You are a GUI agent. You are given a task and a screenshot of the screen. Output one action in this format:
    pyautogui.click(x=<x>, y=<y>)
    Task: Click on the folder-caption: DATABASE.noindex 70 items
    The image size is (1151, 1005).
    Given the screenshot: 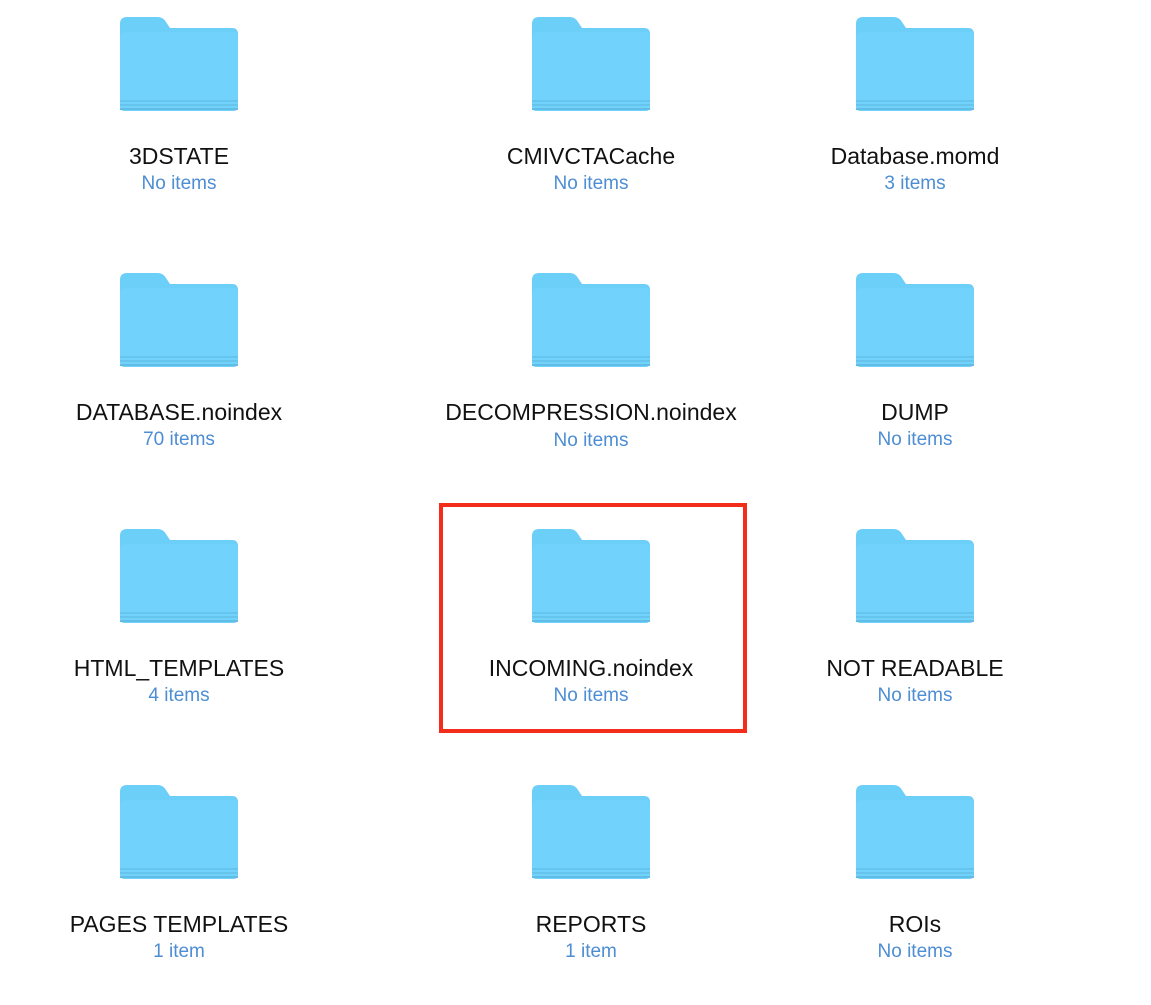 What is the action you would take?
    pyautogui.click(x=179, y=425)
    